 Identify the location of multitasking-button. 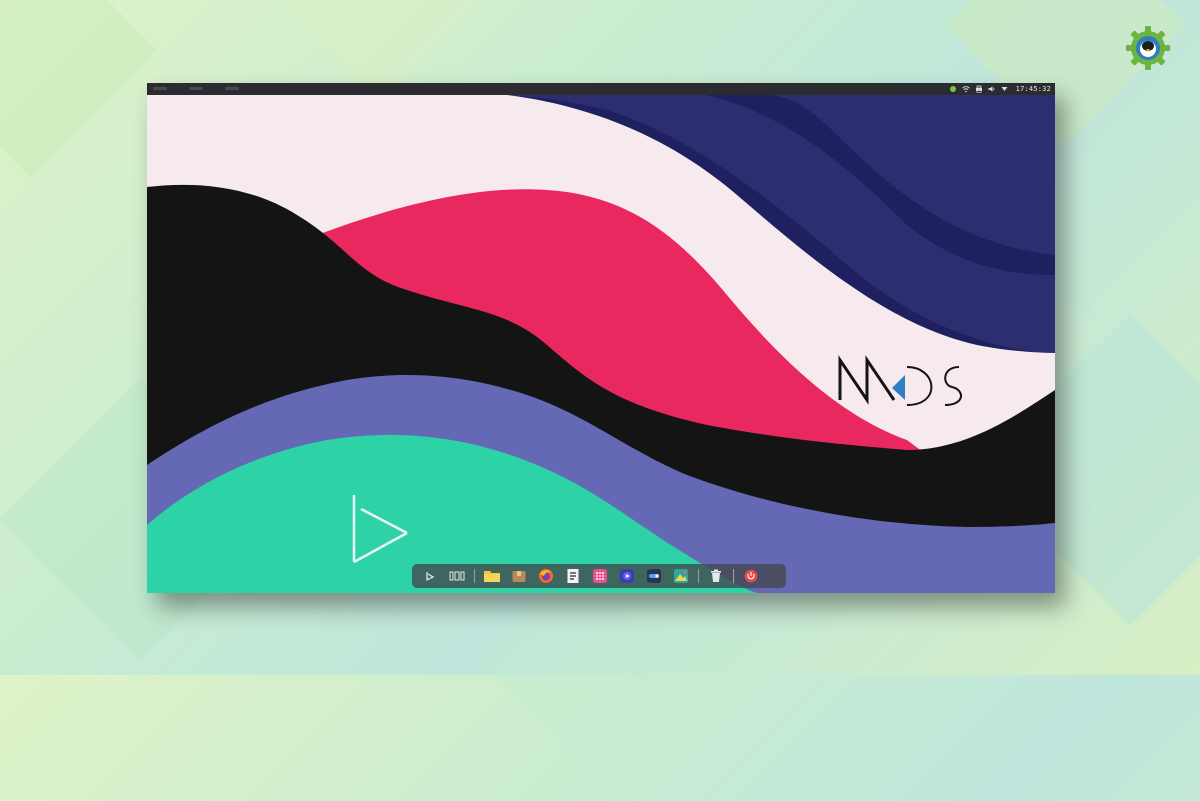
(457, 576).